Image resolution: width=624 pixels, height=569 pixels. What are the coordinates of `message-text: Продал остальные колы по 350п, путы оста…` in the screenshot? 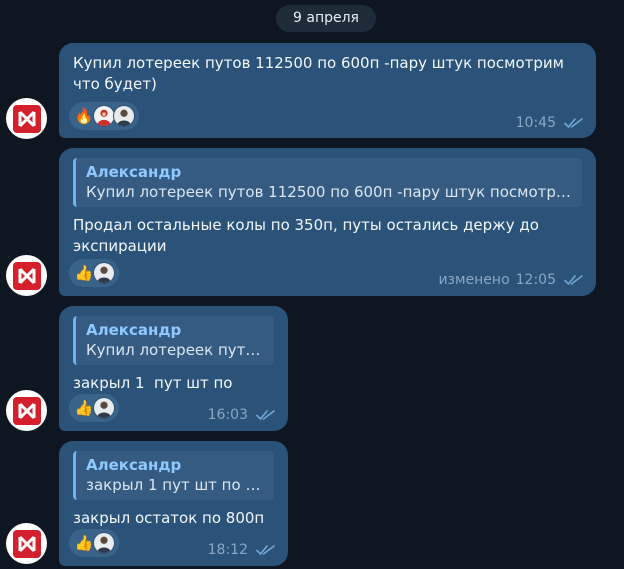 It's located at (308, 235).